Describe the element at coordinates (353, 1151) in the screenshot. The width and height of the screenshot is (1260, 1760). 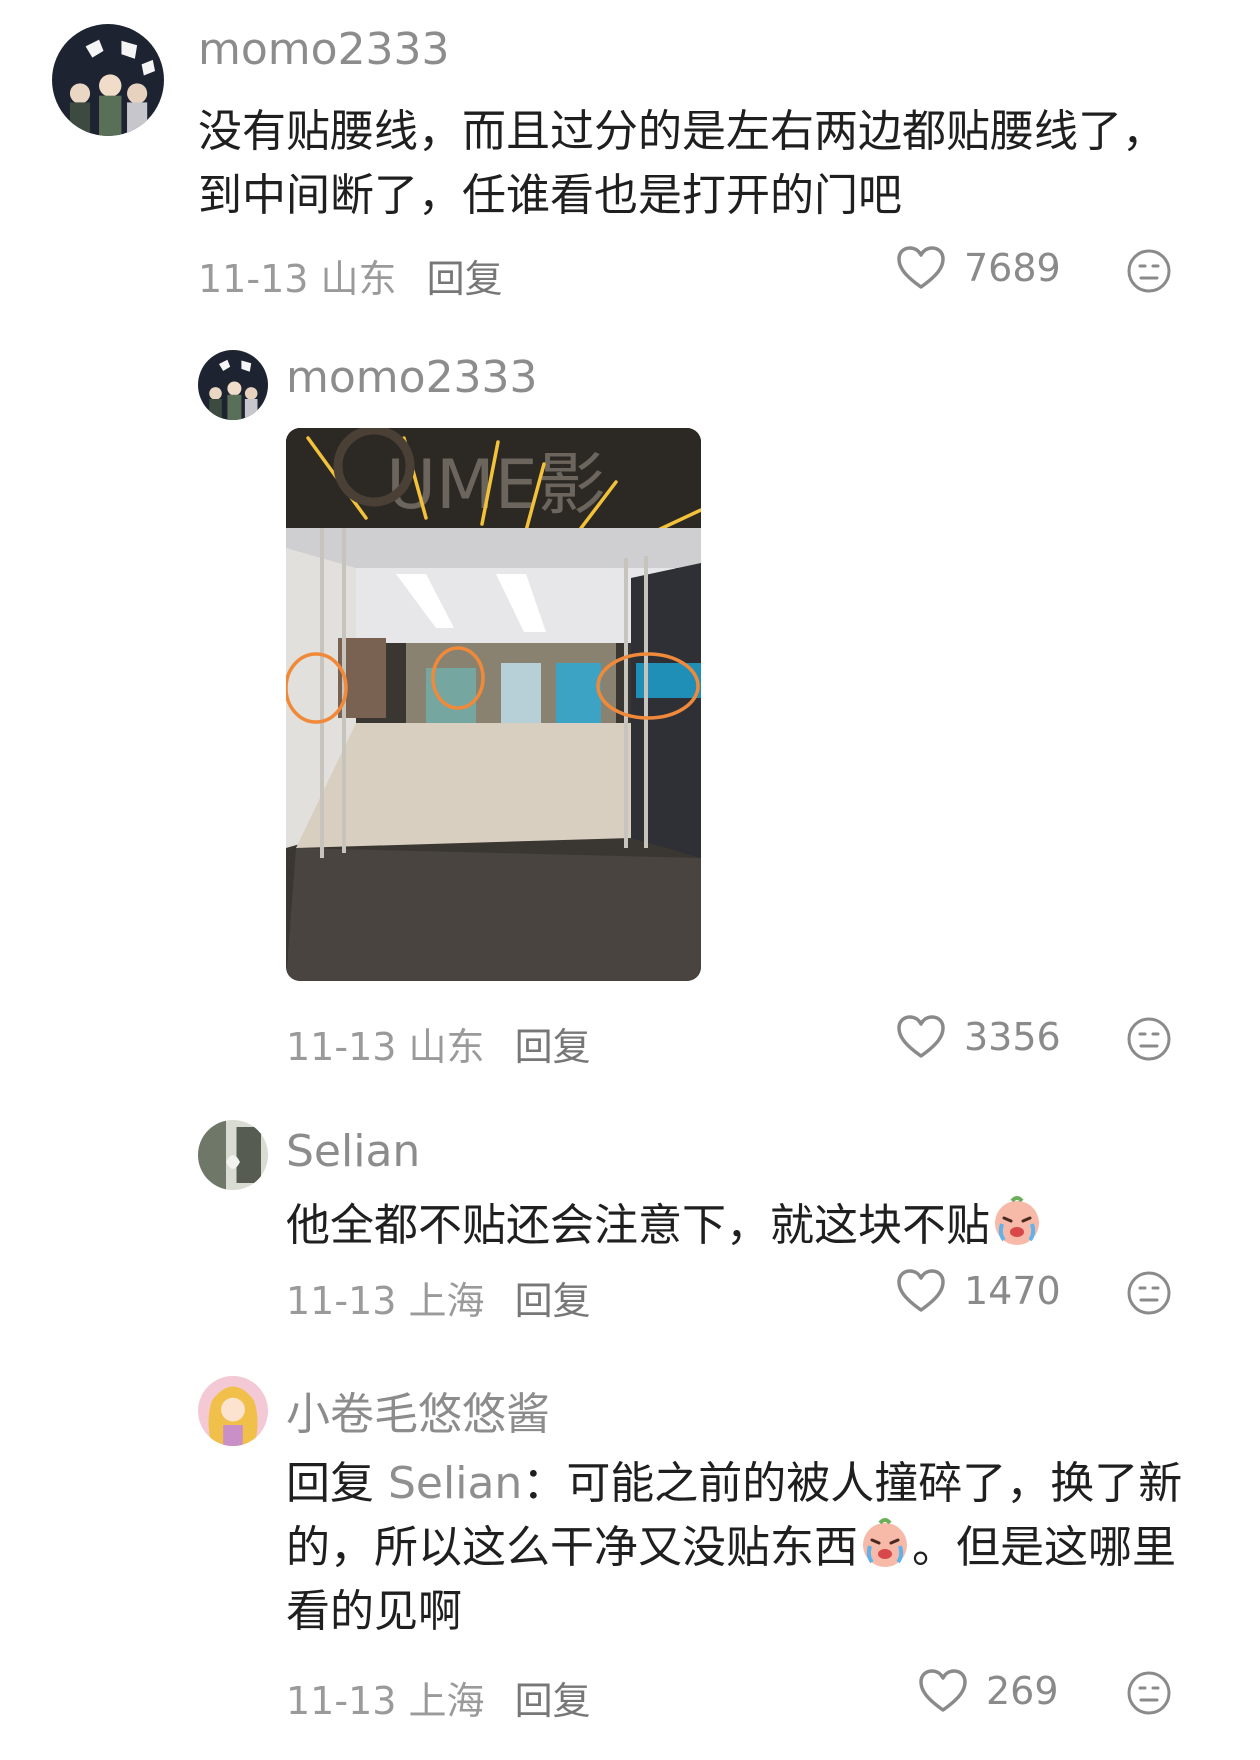
I see `username: Selian` at that location.